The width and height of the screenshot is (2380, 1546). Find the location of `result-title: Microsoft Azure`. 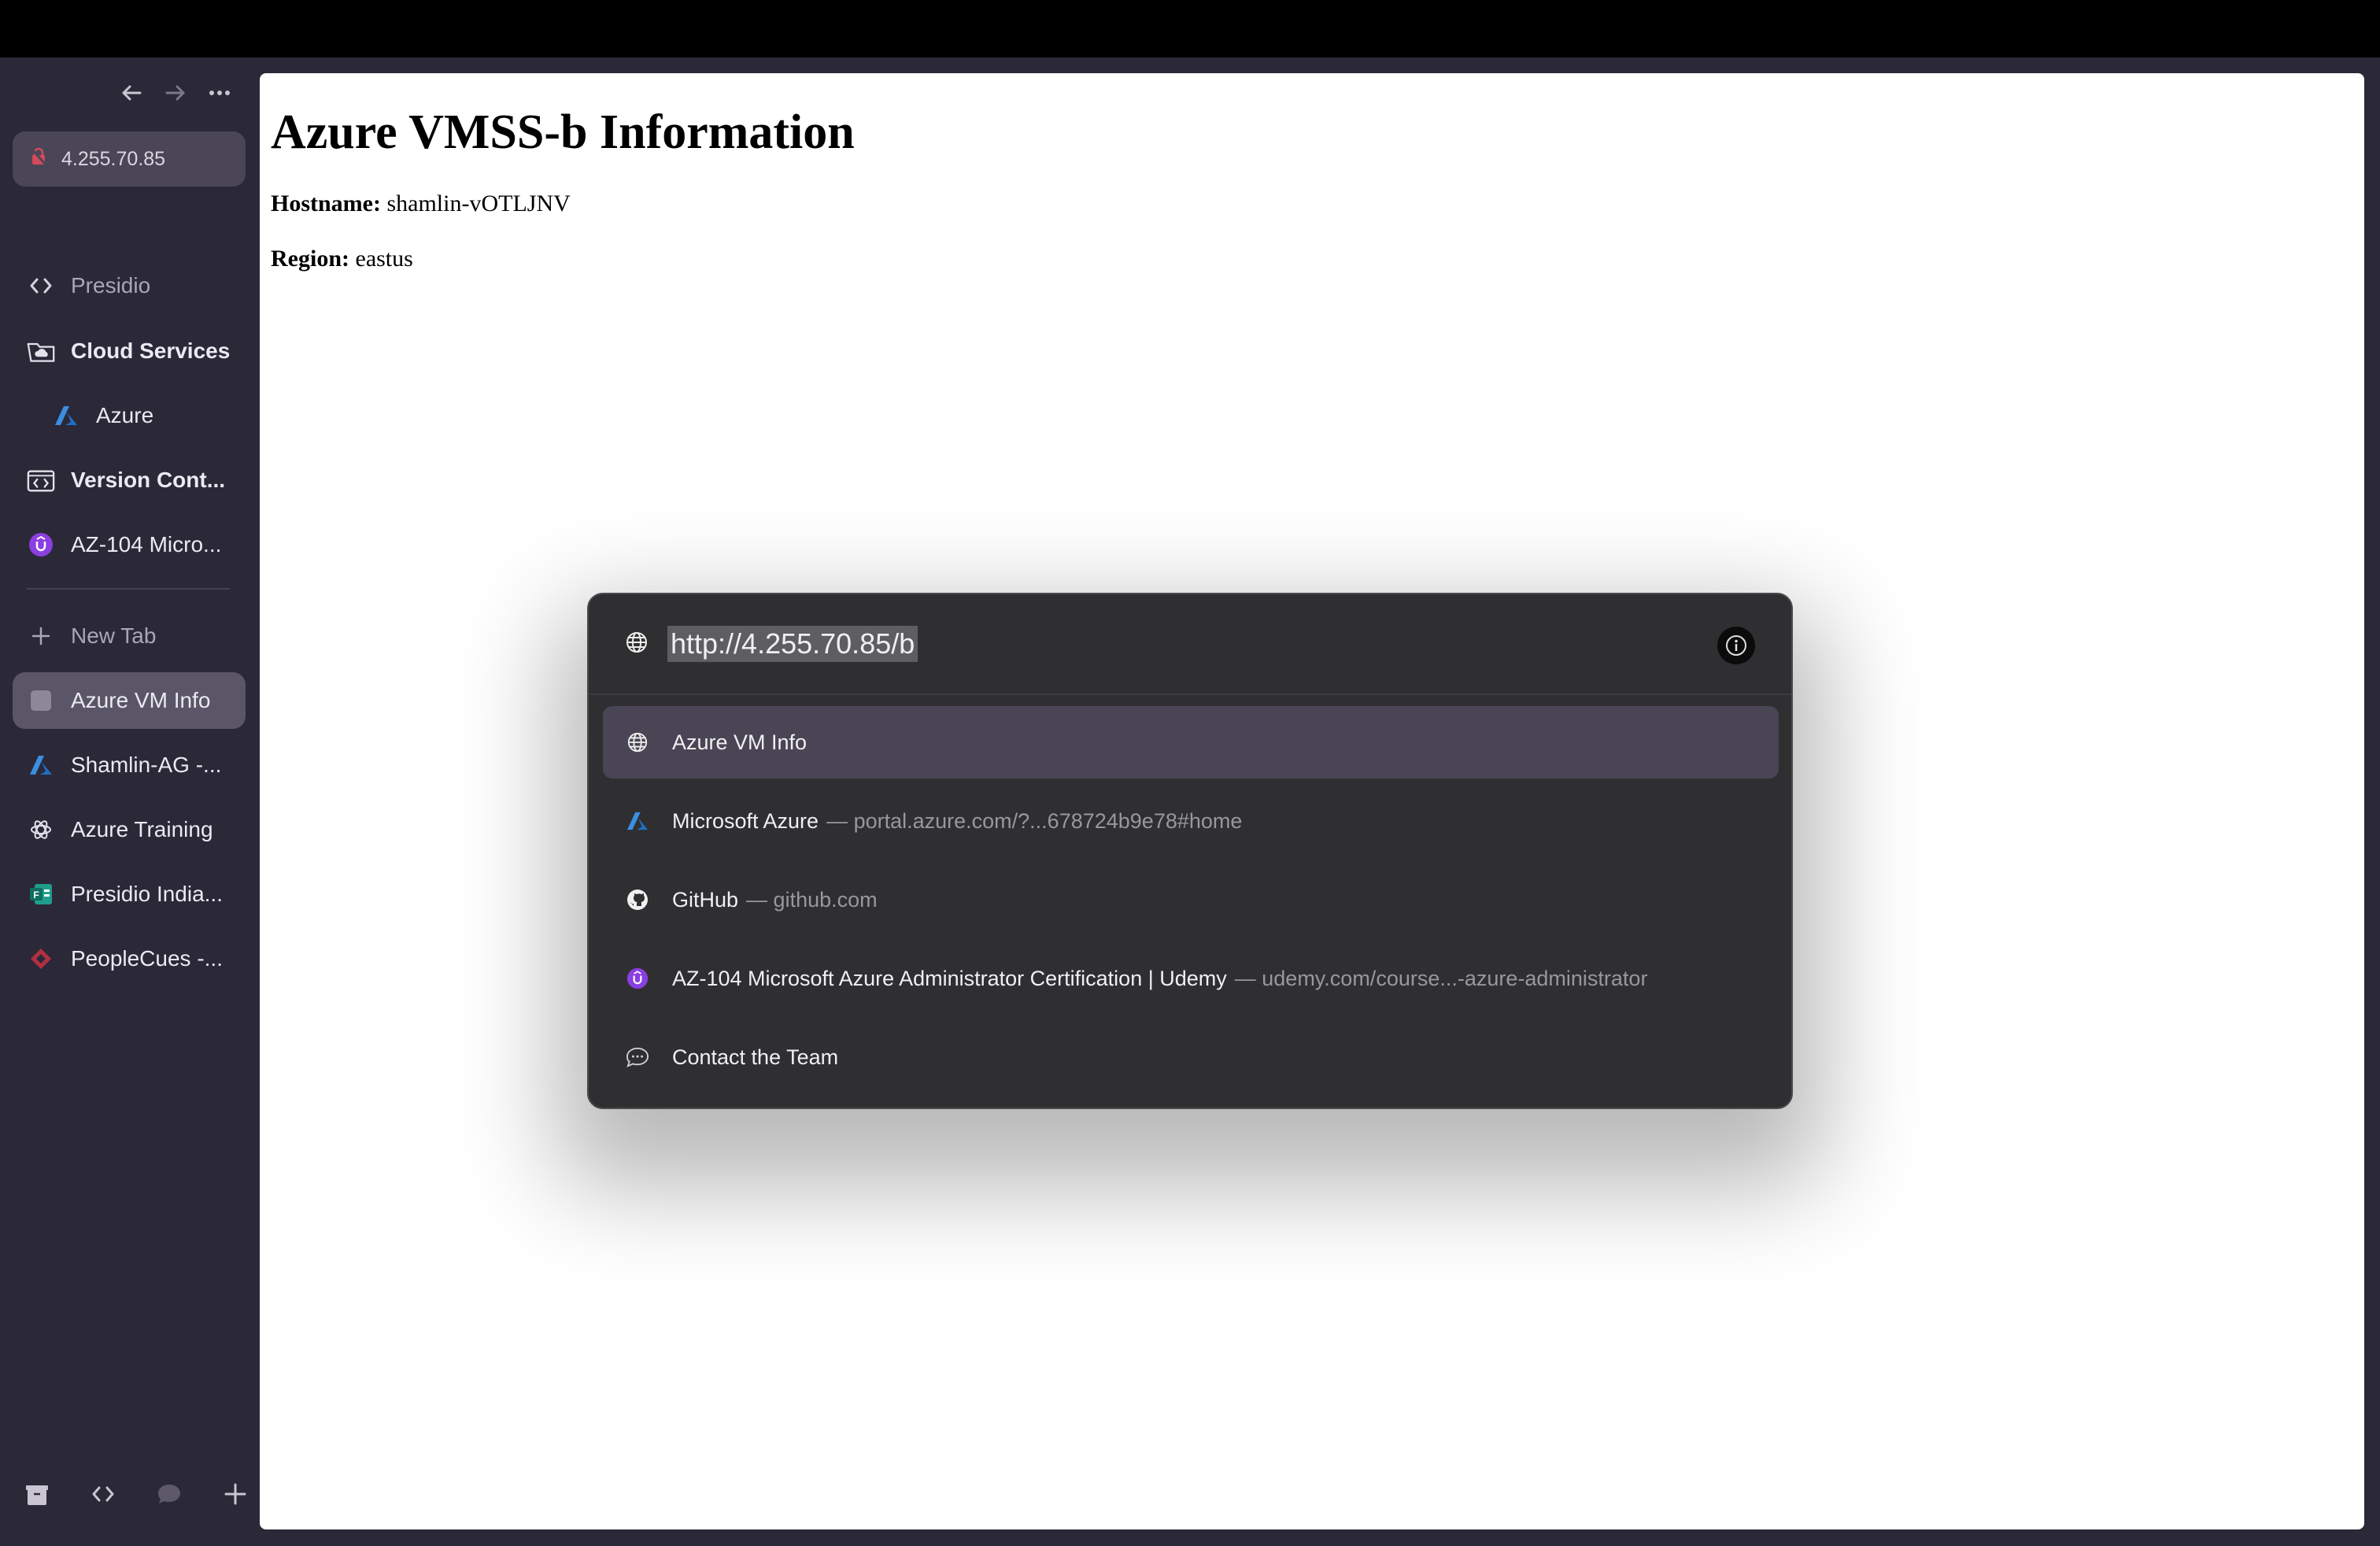

result-title: Microsoft Azure is located at coordinates (745, 820).